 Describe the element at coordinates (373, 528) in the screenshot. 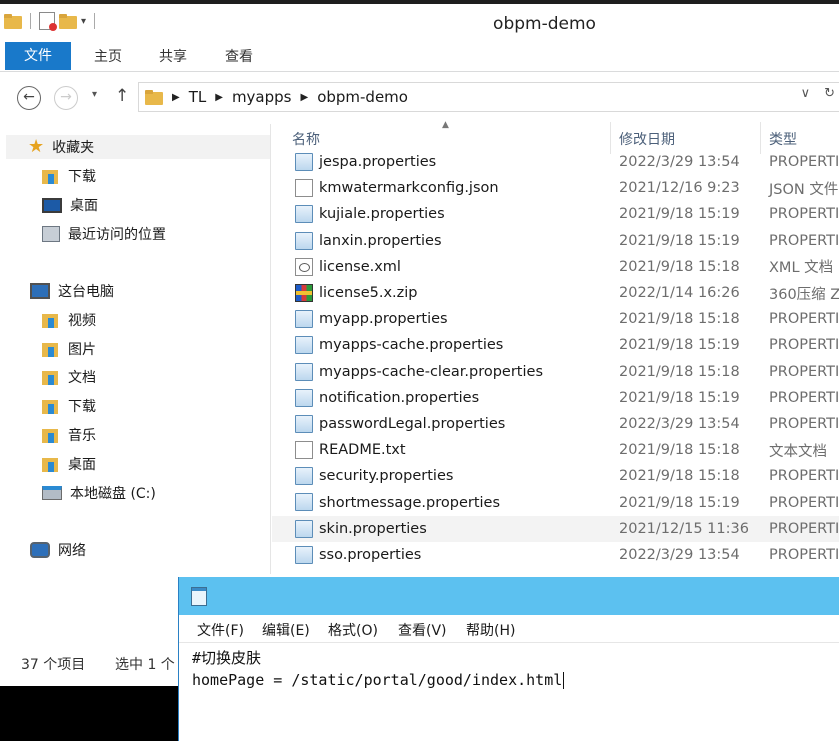

I see `file-name: skin.properties` at that location.